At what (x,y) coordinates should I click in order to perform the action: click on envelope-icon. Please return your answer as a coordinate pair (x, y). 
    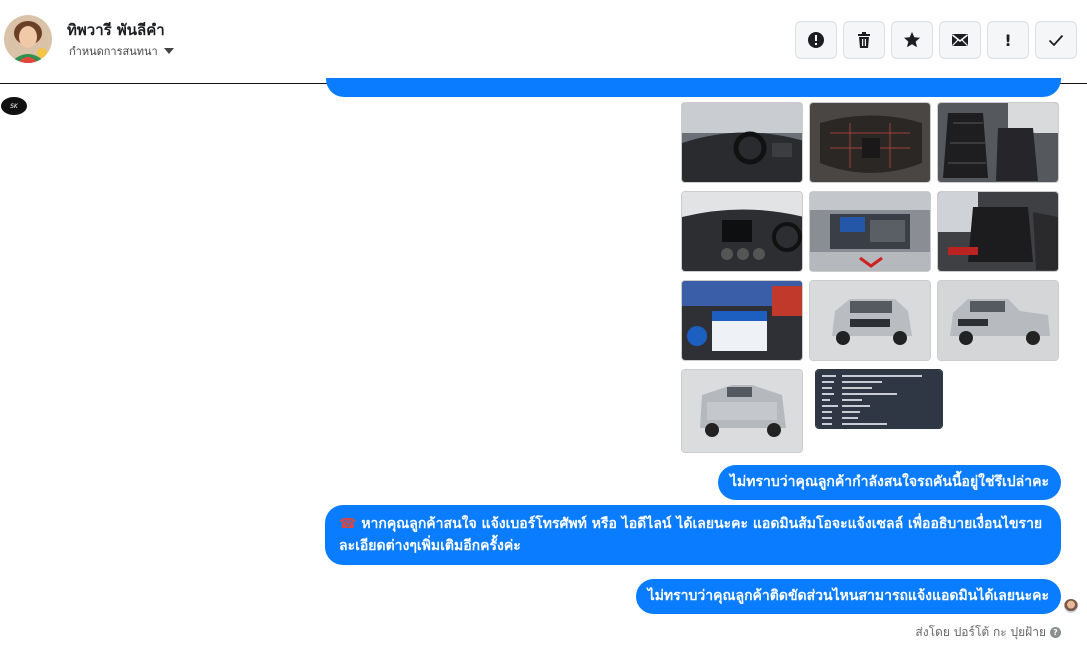
    Looking at the image, I should click on (960, 40).